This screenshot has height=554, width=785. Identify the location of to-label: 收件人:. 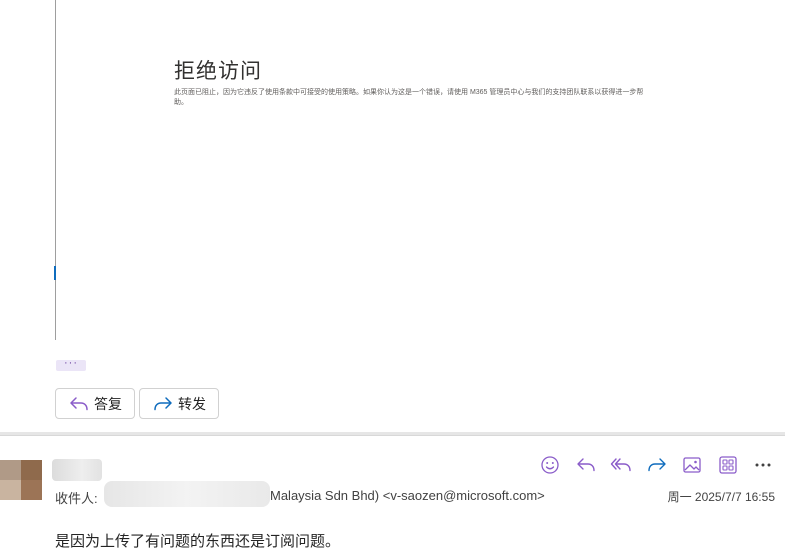
(76, 498).